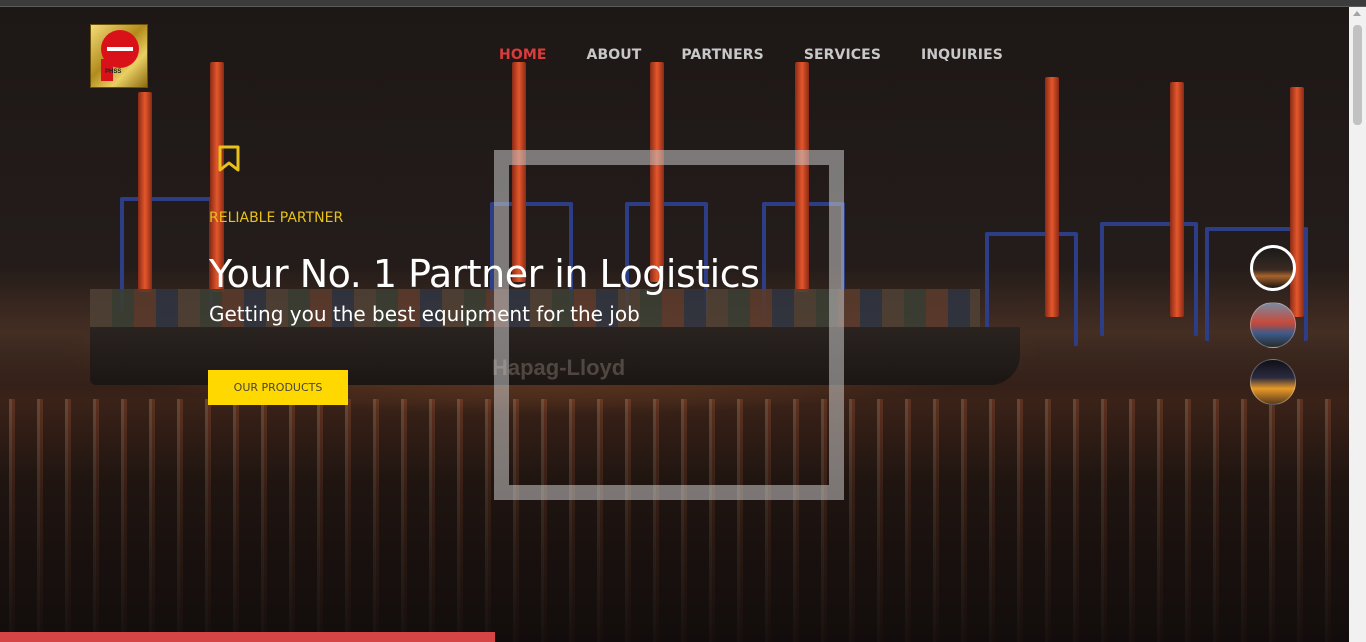  Describe the element at coordinates (113, 72) in the screenshot. I see `logo-text: PHSS` at that location.